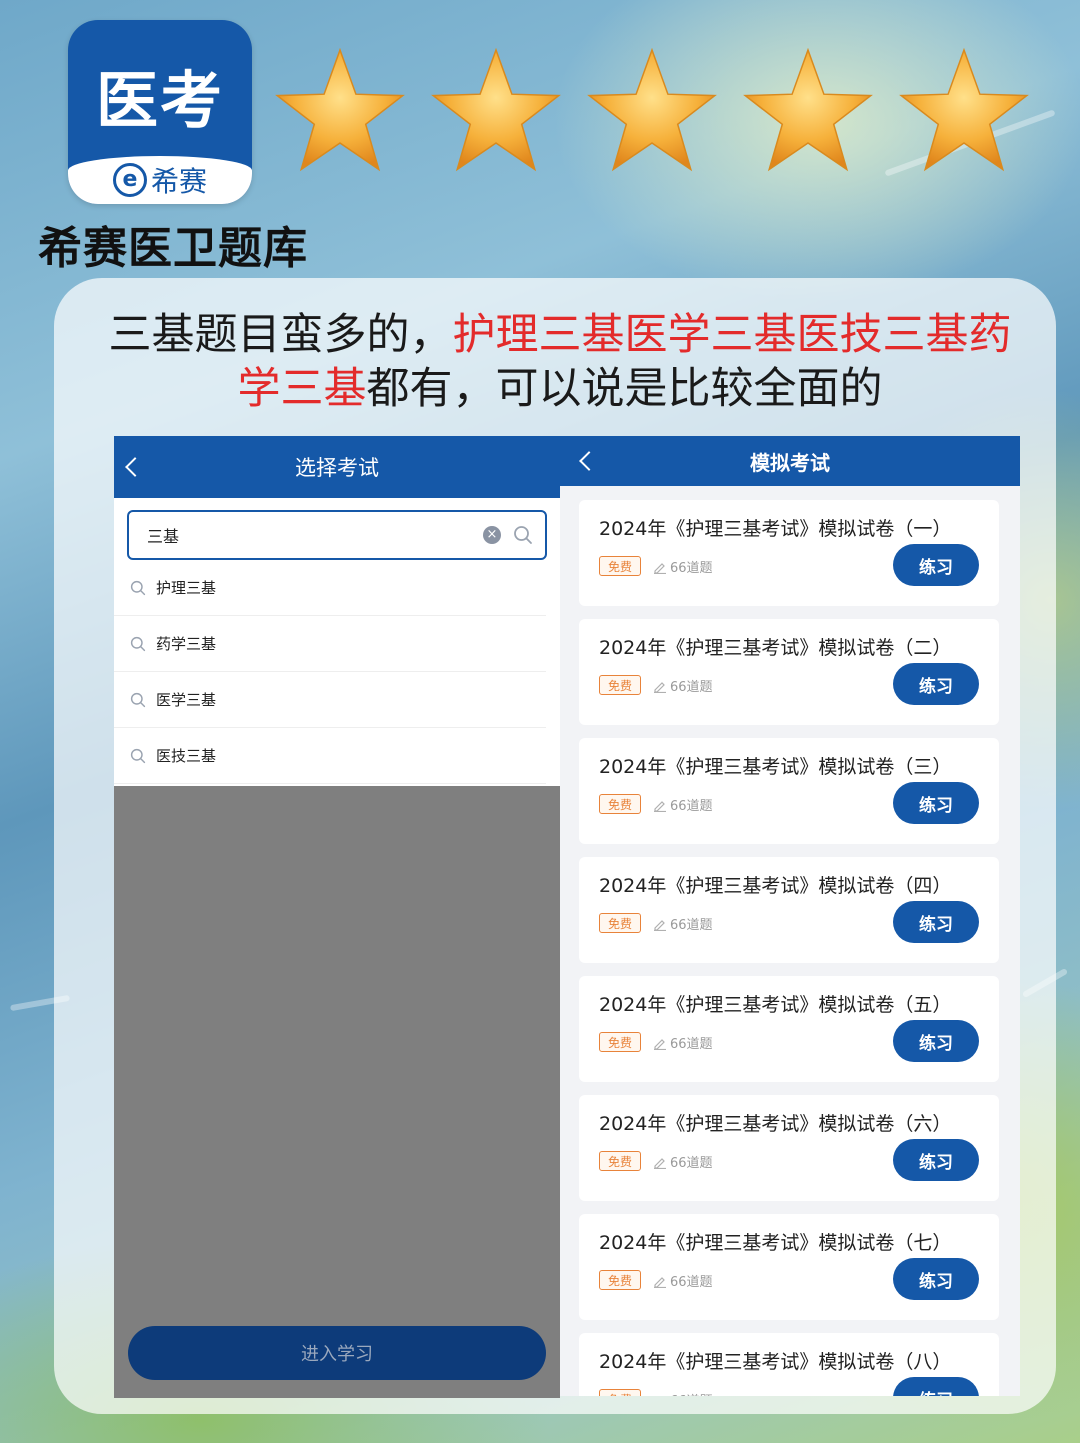 This screenshot has width=1080, height=1443. What do you see at coordinates (129, 180) in the screenshot?
I see `logo-e-icon: e` at bounding box center [129, 180].